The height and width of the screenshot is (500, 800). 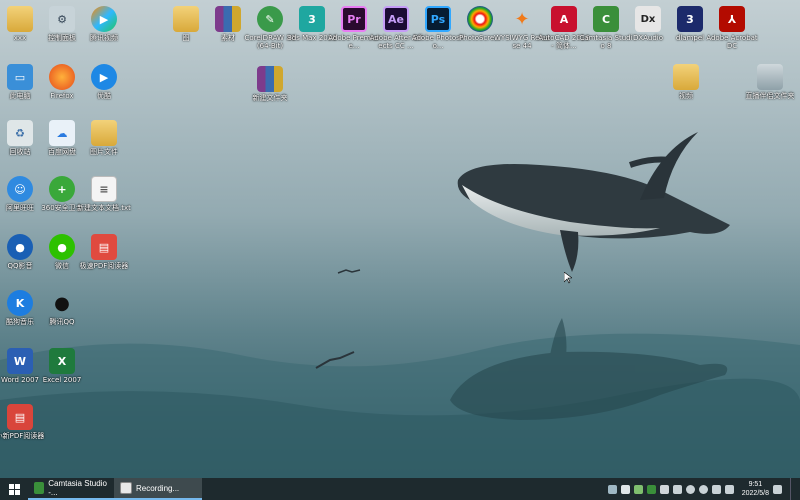 I want to click on desktop-icon-new-folder: 新建文件夹, so click(x=270, y=84).